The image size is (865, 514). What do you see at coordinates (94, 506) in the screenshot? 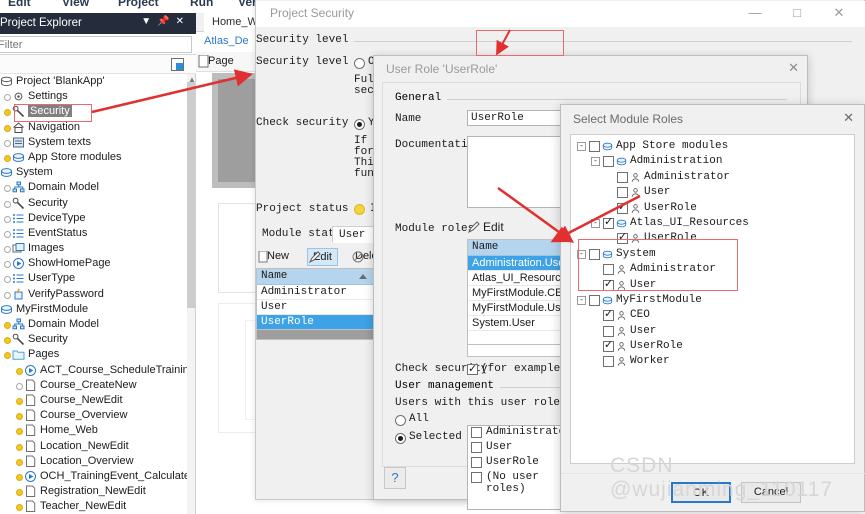
I see `sidebar-item-teacher-newedit: Teacher_NewEdit` at bounding box center [94, 506].